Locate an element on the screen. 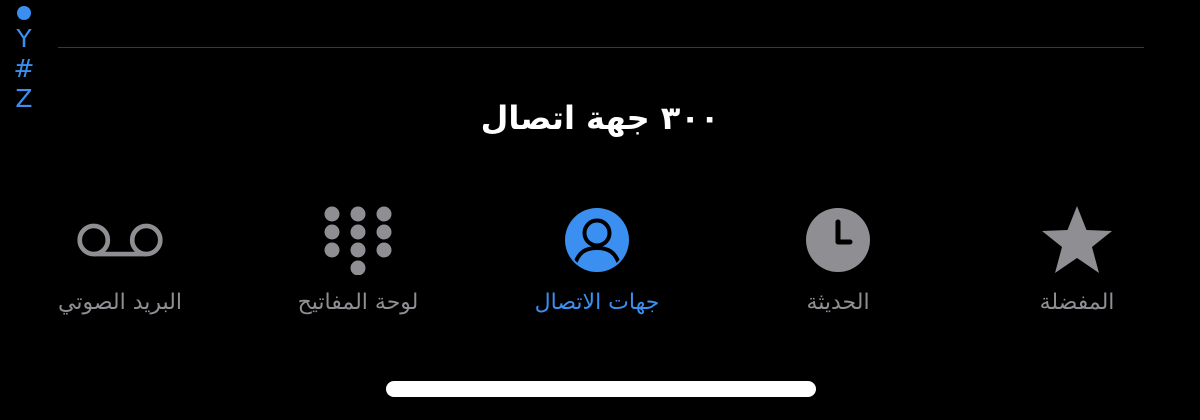  tab-label-recents: الحديثة is located at coordinates (838, 302).